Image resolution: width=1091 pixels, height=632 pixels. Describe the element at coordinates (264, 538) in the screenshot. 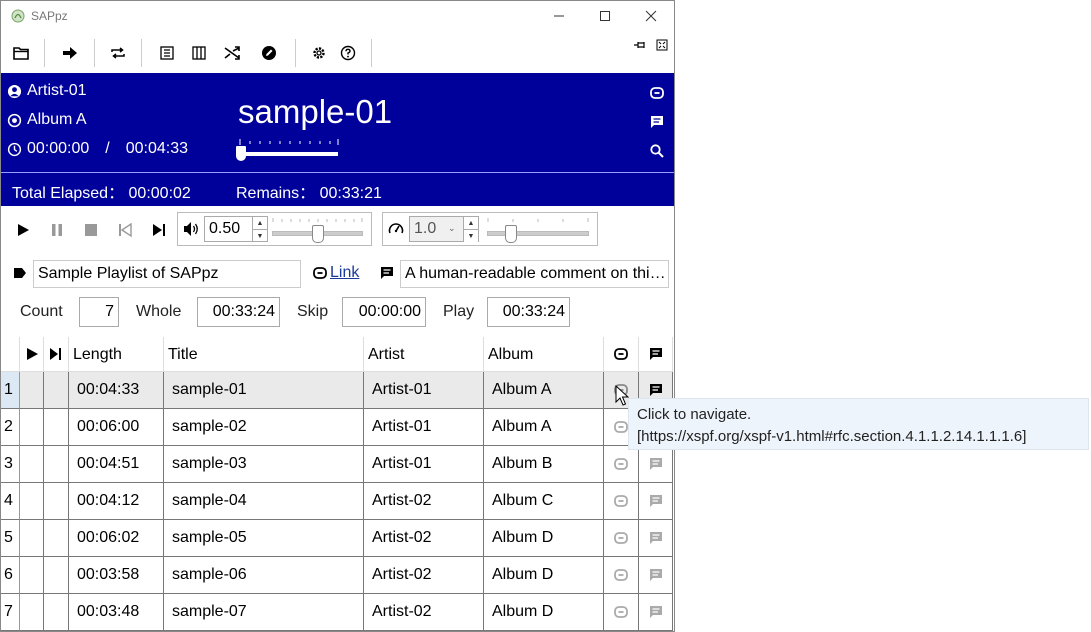

I see `title-cell: sample-05` at that location.